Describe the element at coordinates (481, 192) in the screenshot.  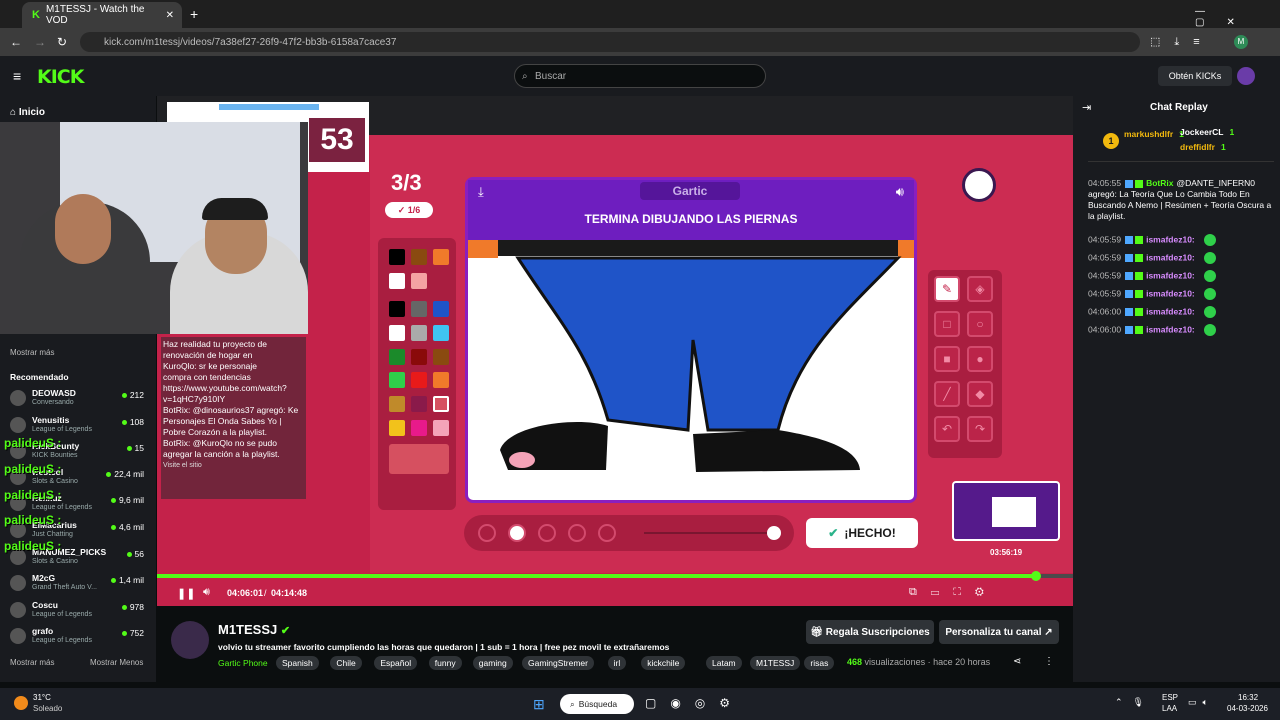
I see `download-icon: ⤓` at that location.